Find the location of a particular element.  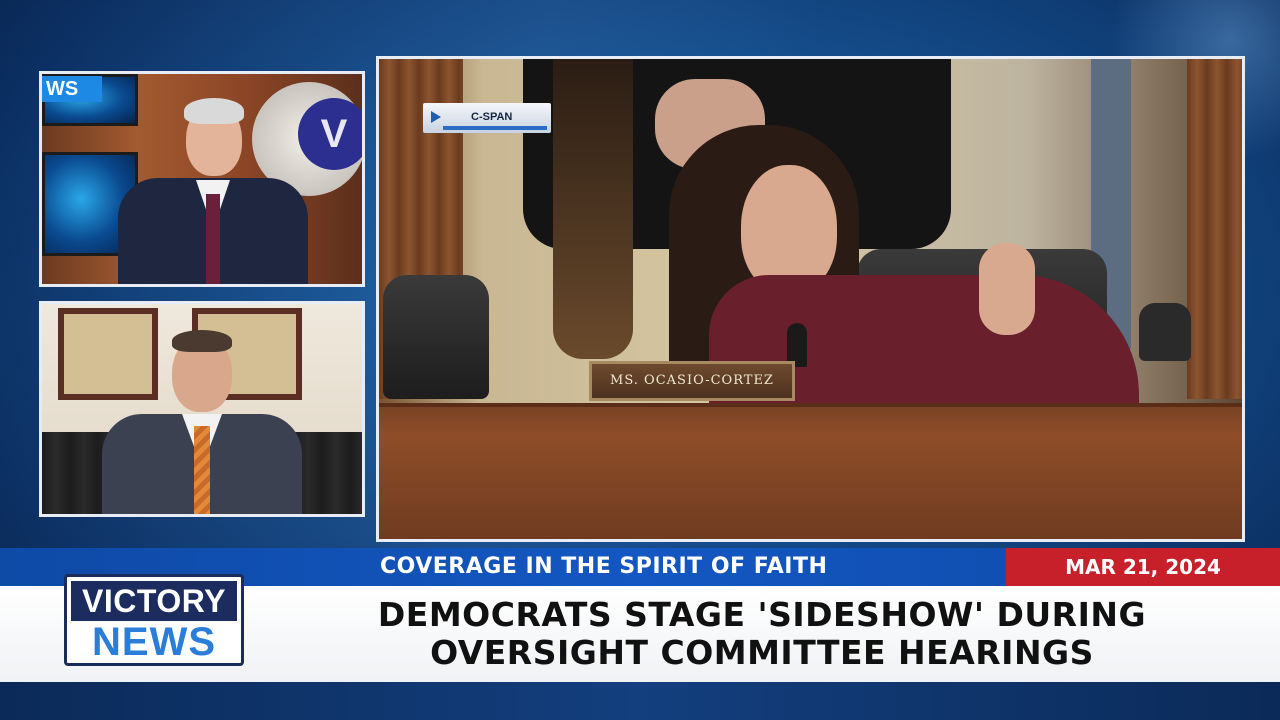

v-logo-letter: V is located at coordinates (330, 134).